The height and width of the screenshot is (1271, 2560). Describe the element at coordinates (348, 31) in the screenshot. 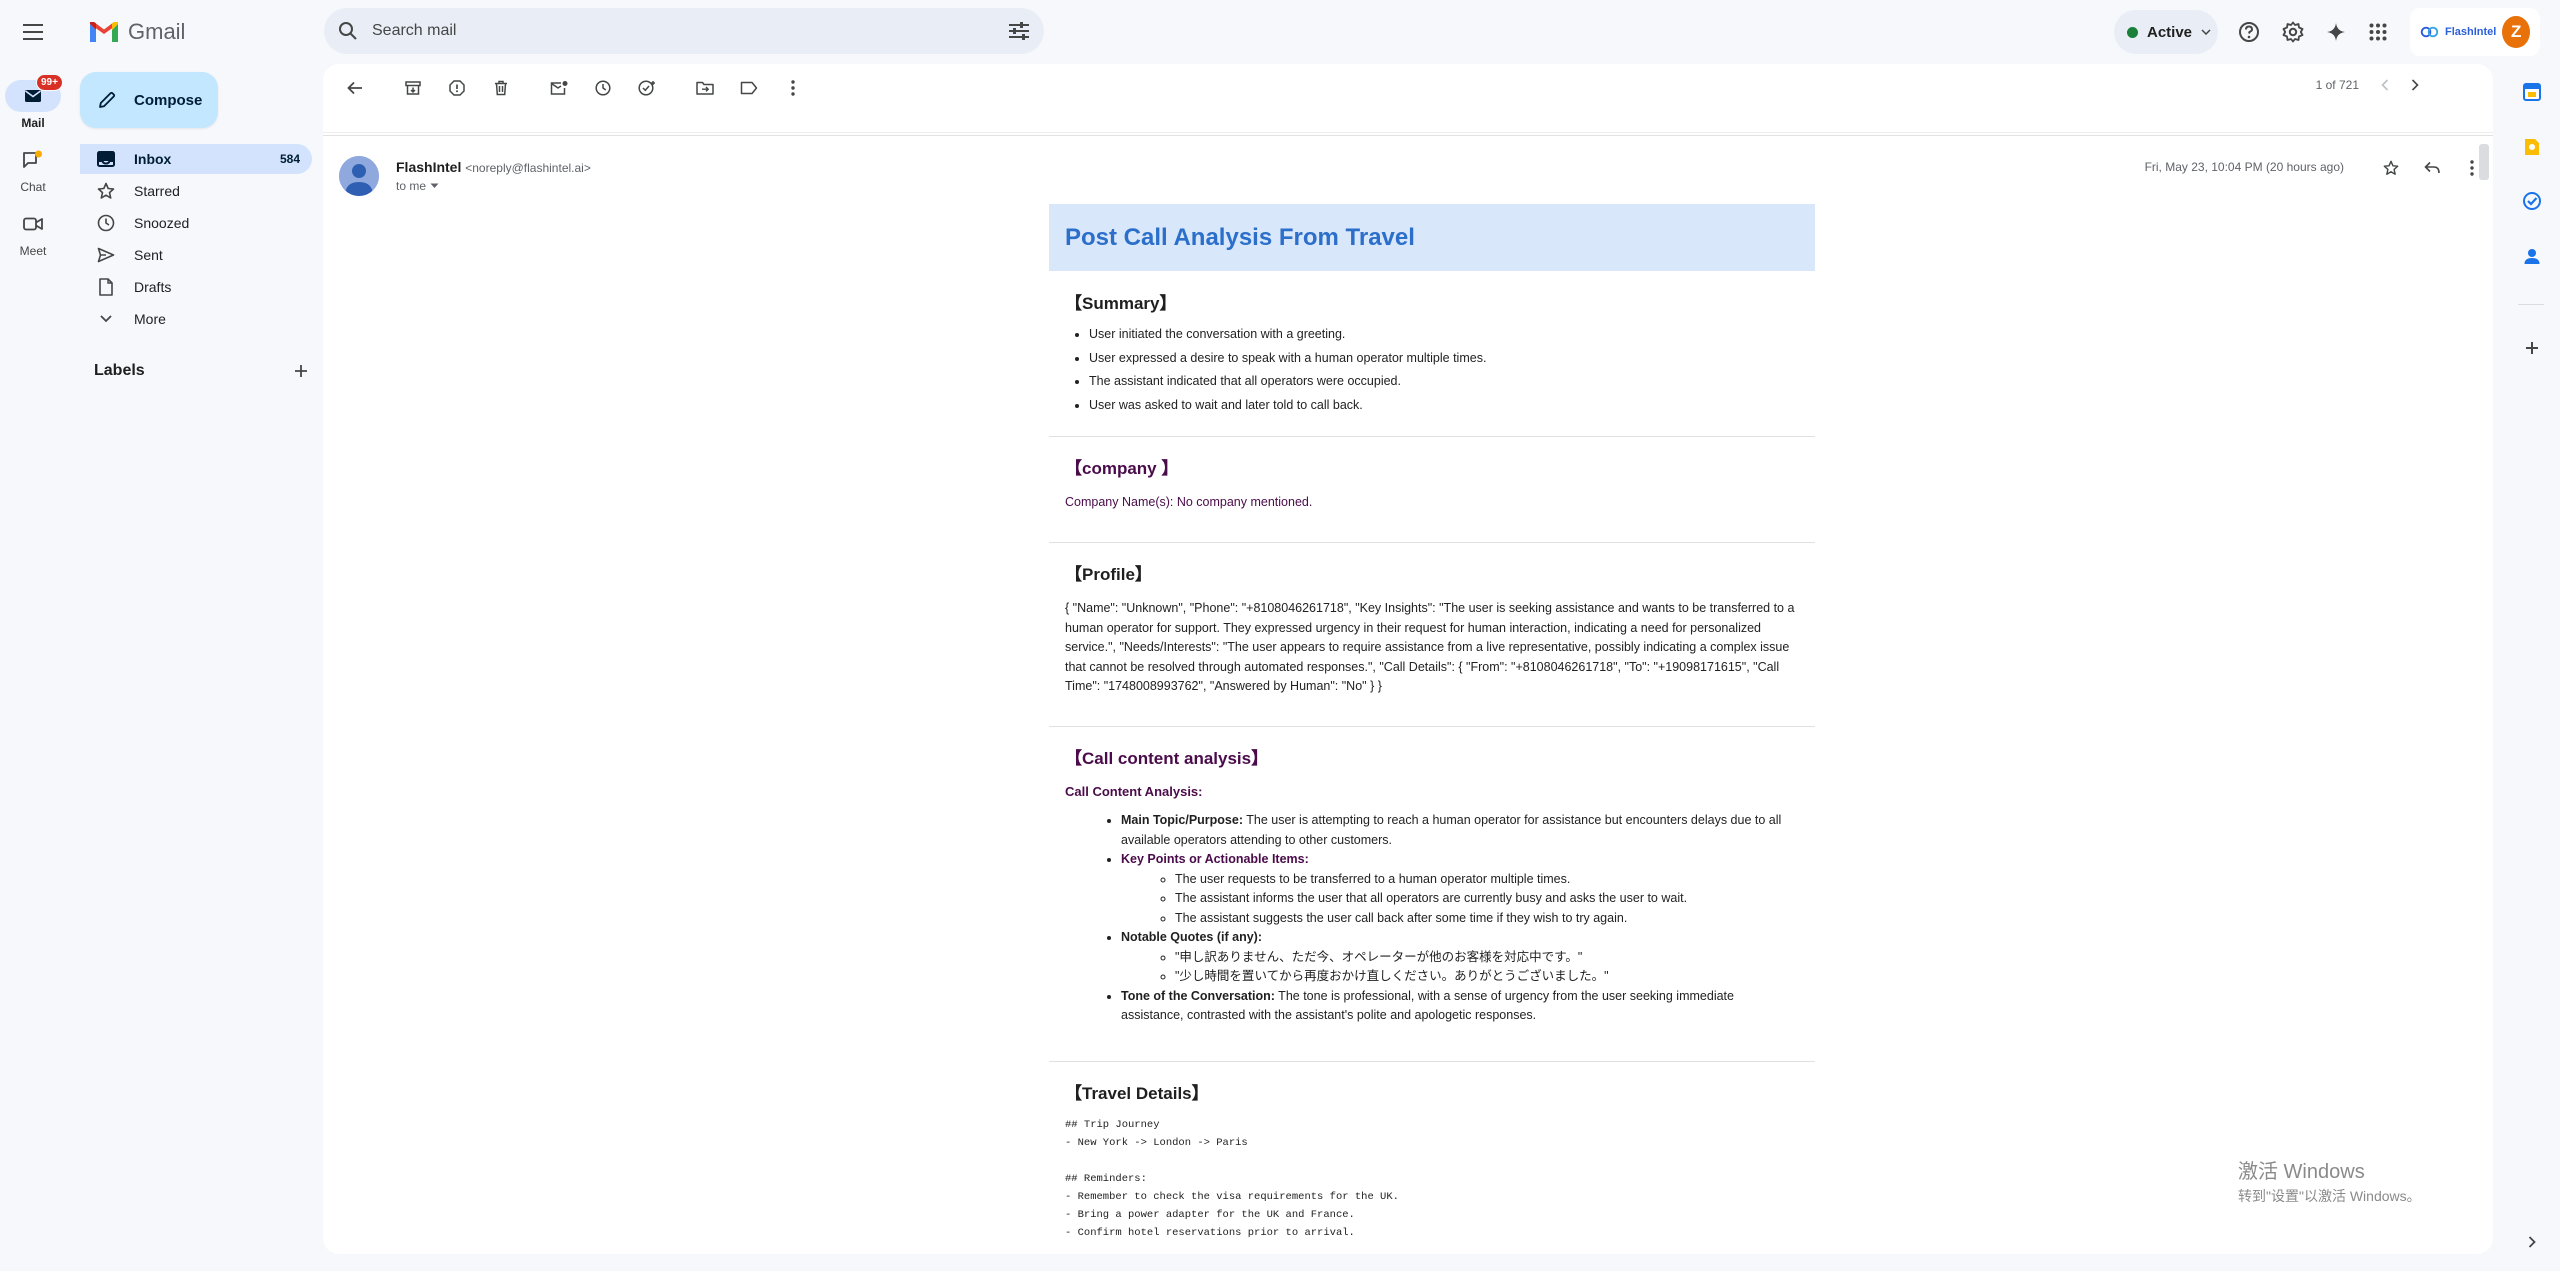

I see `search-icon` at that location.